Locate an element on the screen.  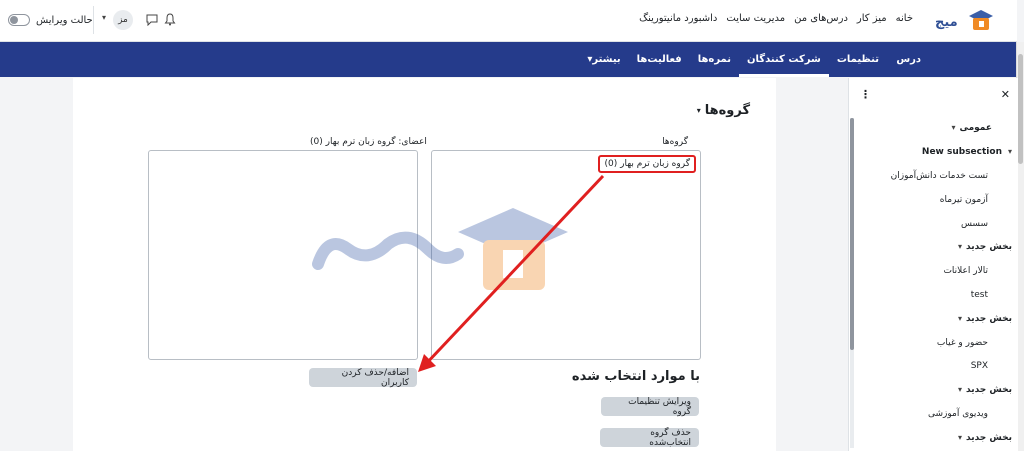
section-new-4: بخش جدید▾ is located at coordinates (985, 438).